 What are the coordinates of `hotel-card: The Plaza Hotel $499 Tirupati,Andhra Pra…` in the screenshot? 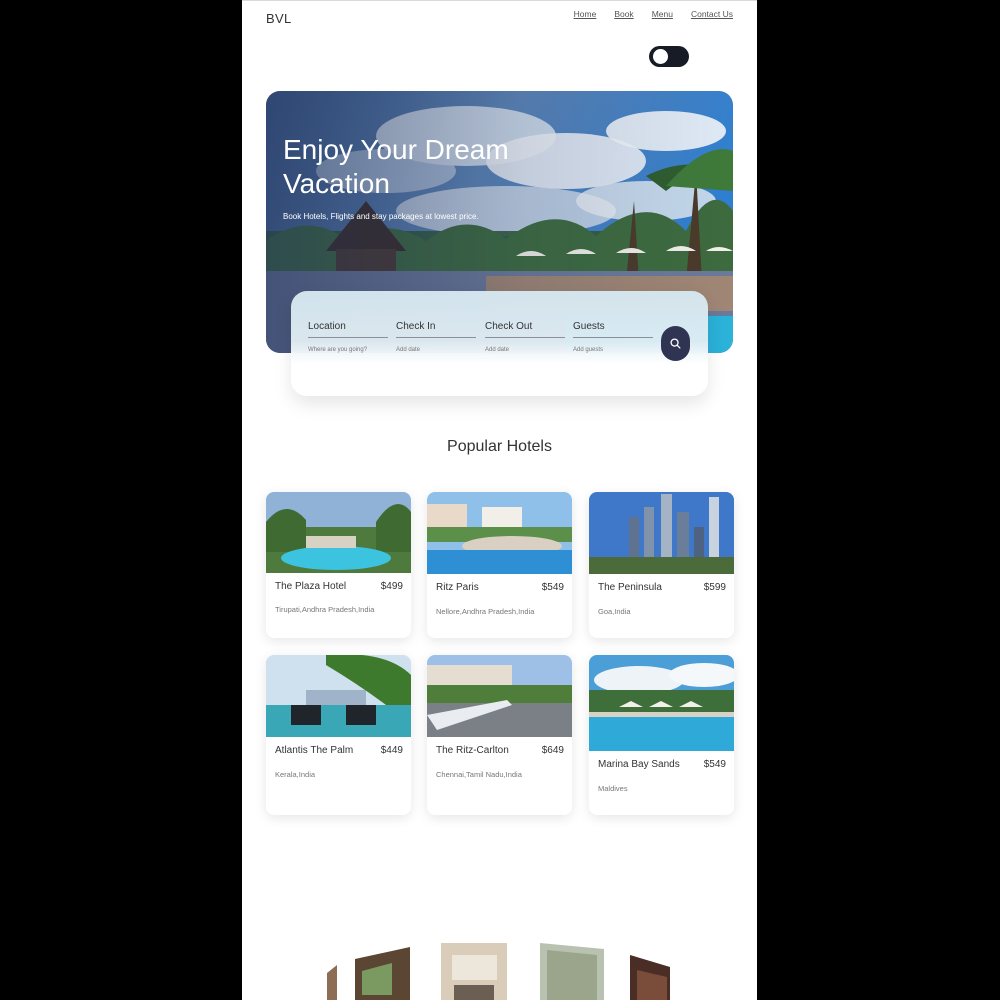 It's located at (338, 565).